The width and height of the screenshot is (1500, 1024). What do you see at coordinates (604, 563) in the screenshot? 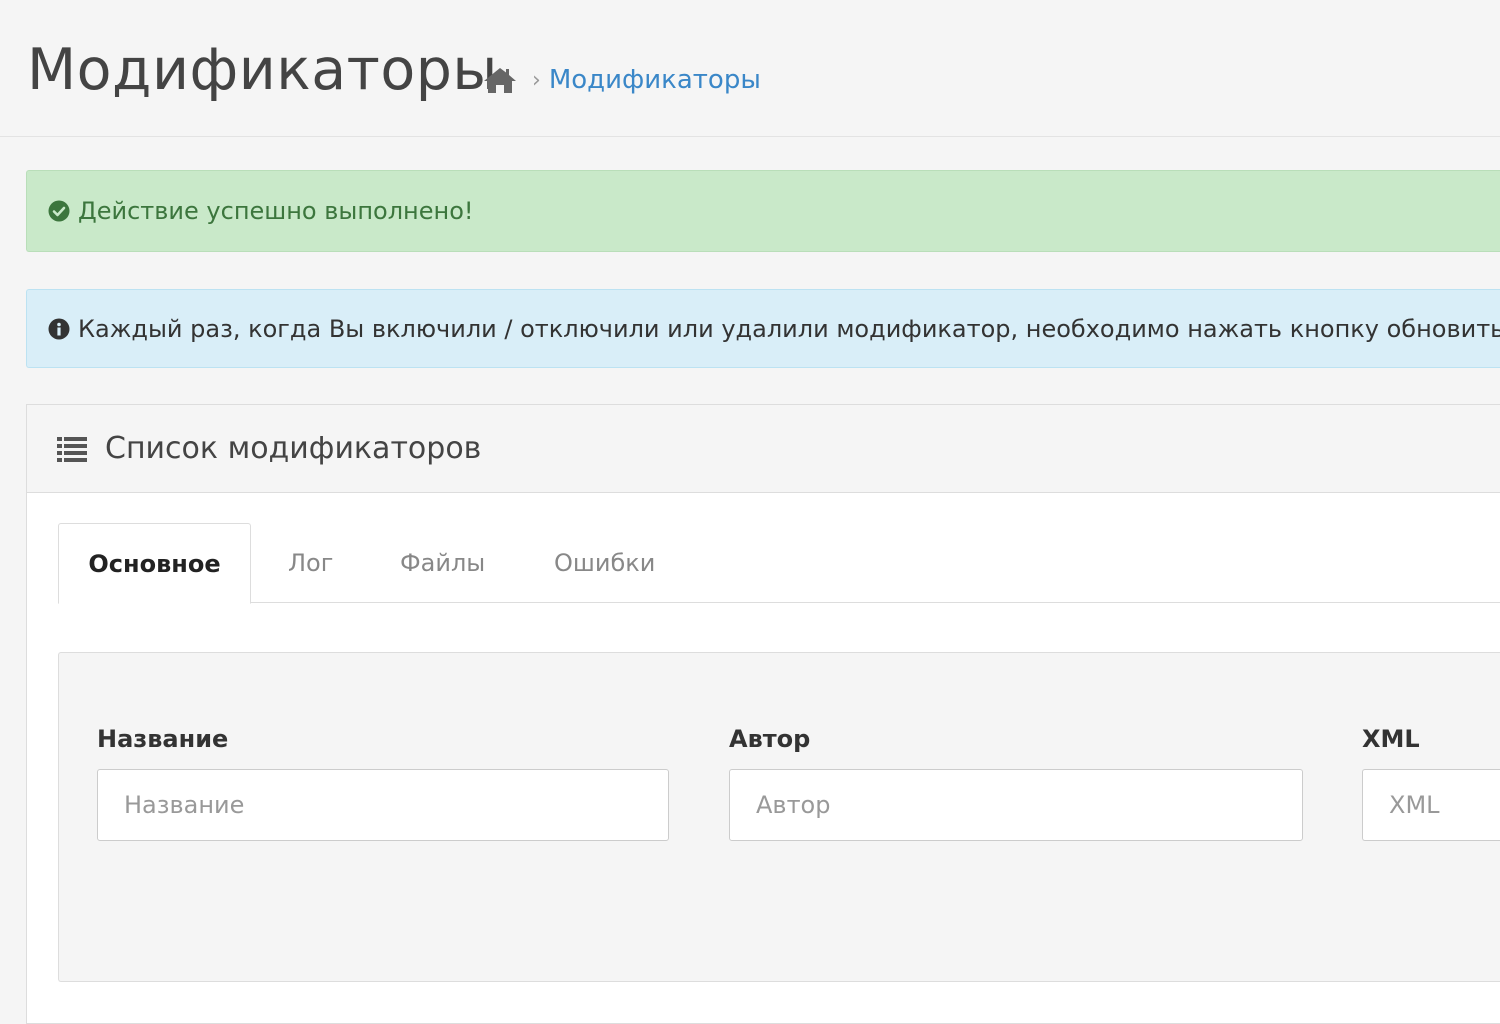
I see `tab-errors: Ошибки` at bounding box center [604, 563].